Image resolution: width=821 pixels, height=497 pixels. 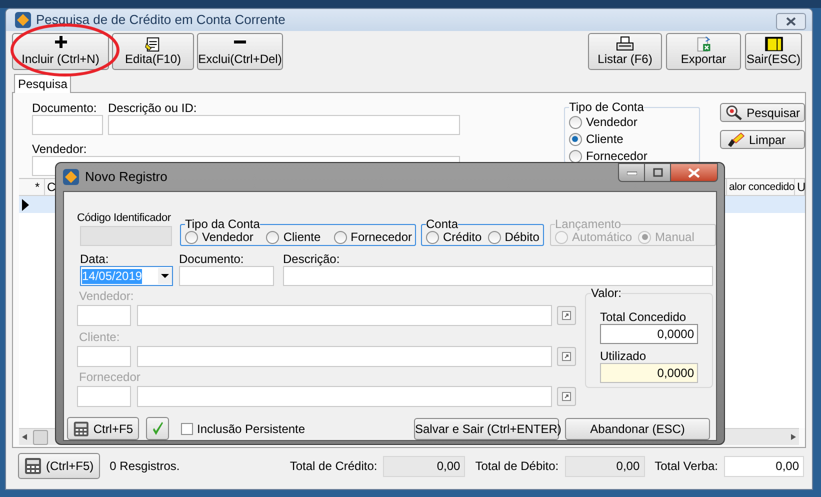 What do you see at coordinates (43, 83) in the screenshot?
I see `tab: Pesquisa` at bounding box center [43, 83].